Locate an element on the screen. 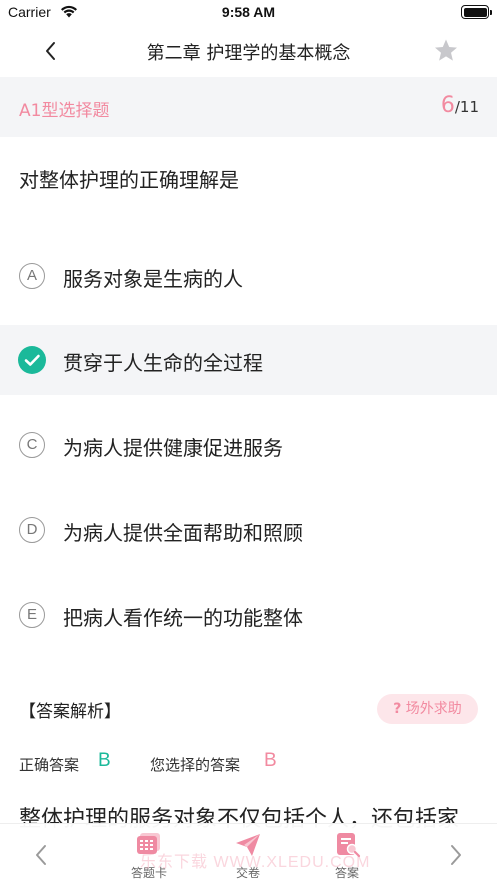 The image size is (497, 883). option-b: 贯穿于人生命的全过程 is located at coordinates (248, 360).